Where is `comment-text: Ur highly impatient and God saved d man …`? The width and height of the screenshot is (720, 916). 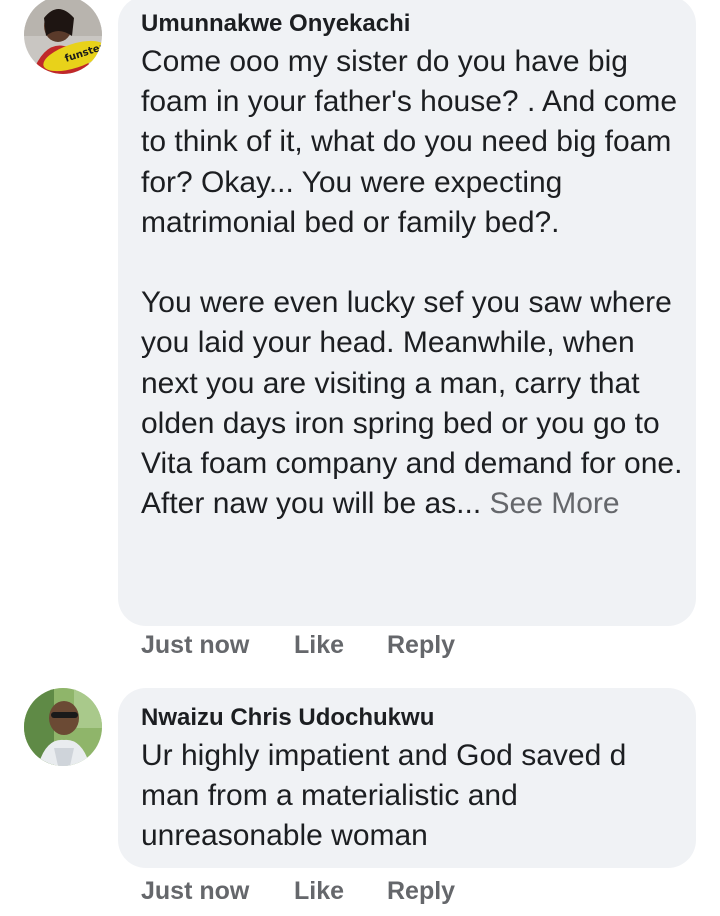
comment-text: Ur highly impatient and God saved d man … is located at coordinates (384, 796).